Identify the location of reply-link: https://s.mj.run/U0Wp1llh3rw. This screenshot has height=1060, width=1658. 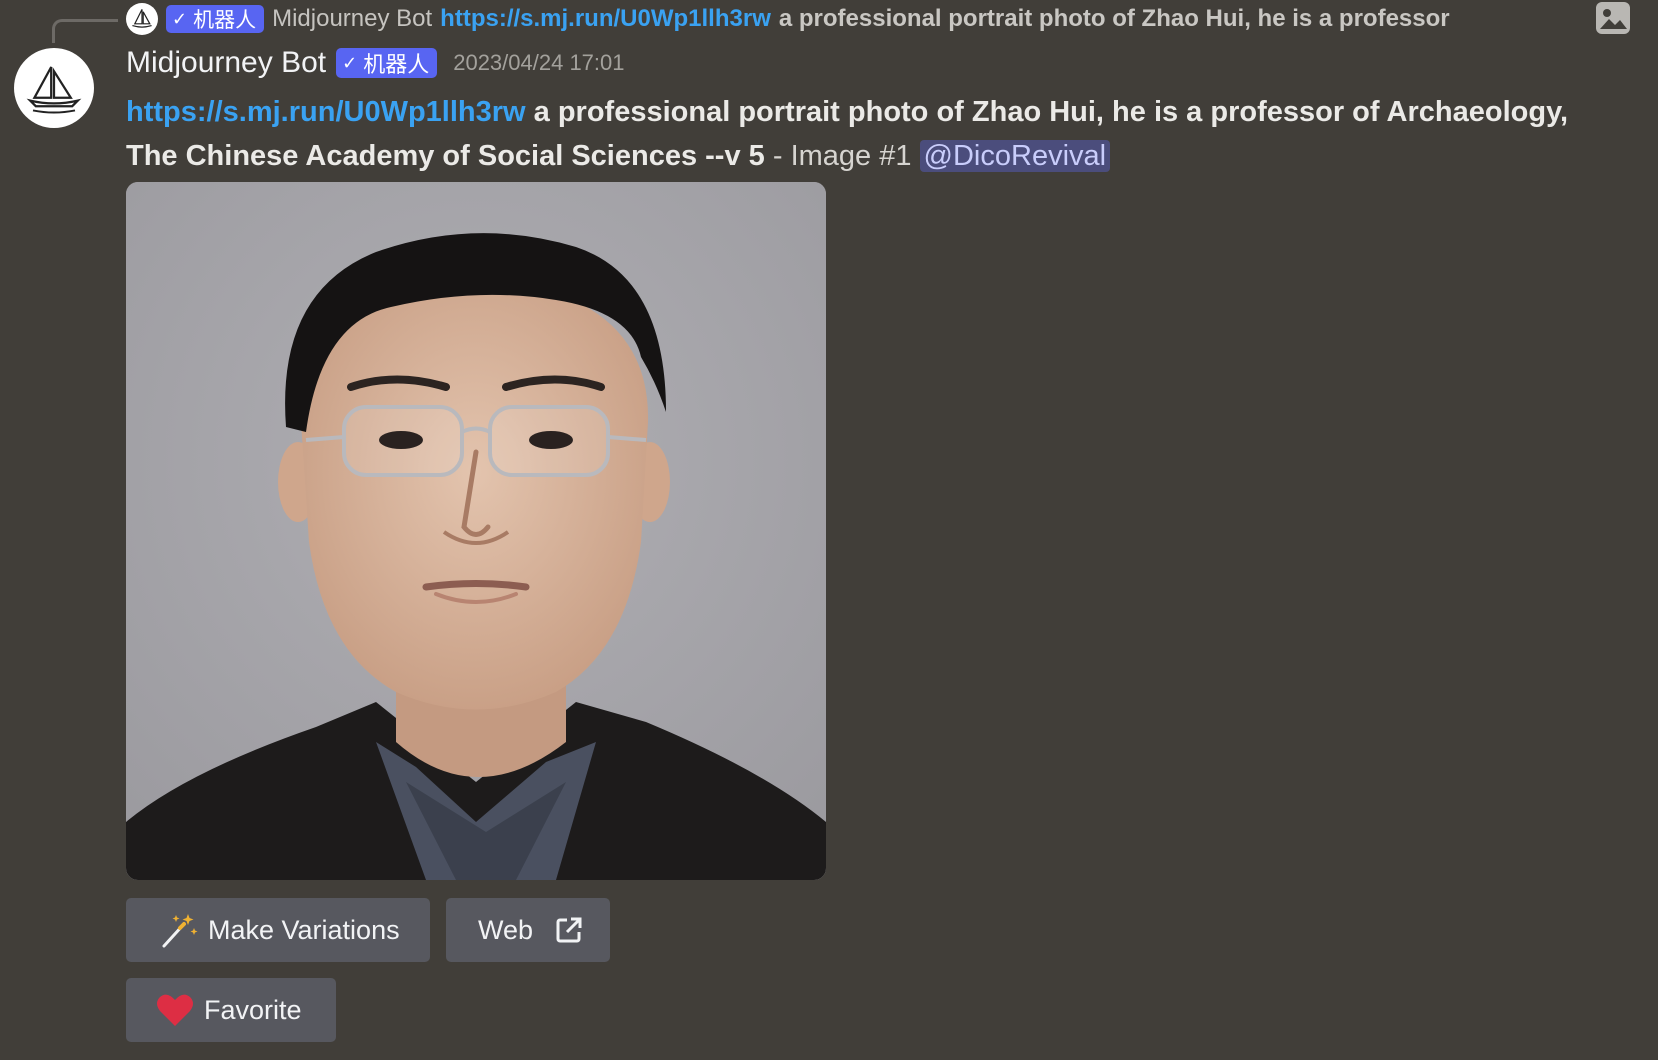
(605, 19).